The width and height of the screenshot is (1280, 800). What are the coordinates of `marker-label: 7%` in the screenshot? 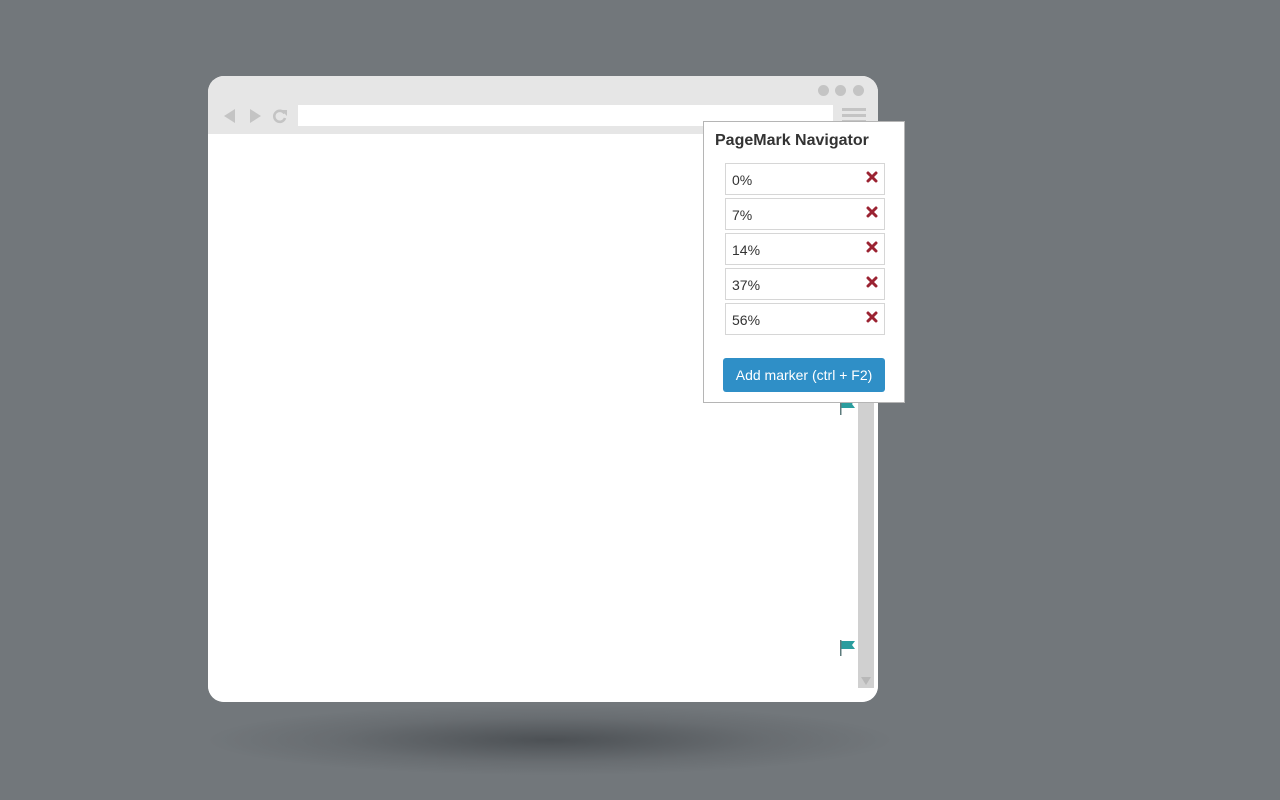 It's located at (742, 215).